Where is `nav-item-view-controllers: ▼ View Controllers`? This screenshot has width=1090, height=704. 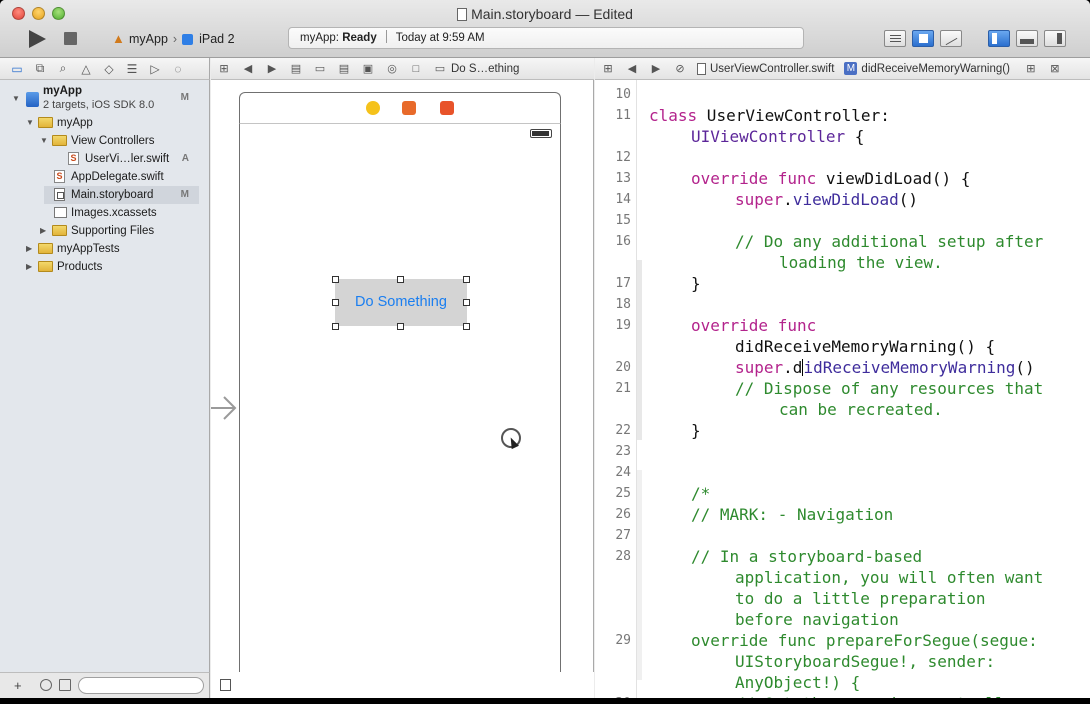 nav-item-view-controllers: ▼ View Controllers is located at coordinates (104, 141).